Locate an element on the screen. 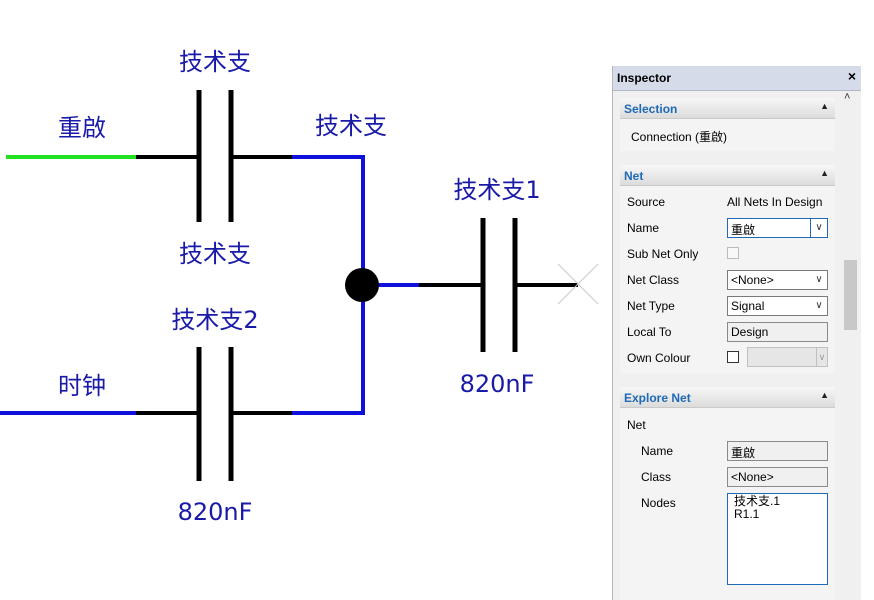 Image resolution: width=874 pixels, height=600 pixels. sub-net-only-label: Sub Net Only is located at coordinates (663, 254).